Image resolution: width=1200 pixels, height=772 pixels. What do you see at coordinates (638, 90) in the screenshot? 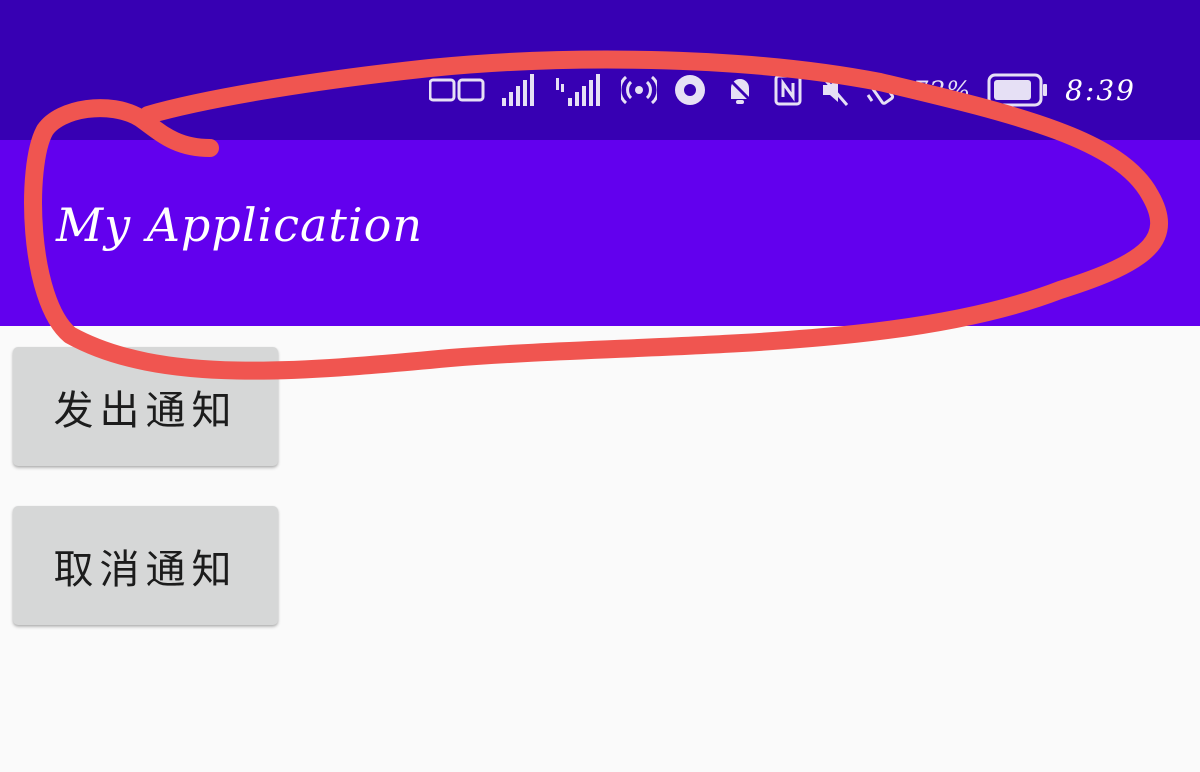
I see `hotspot-icon` at bounding box center [638, 90].